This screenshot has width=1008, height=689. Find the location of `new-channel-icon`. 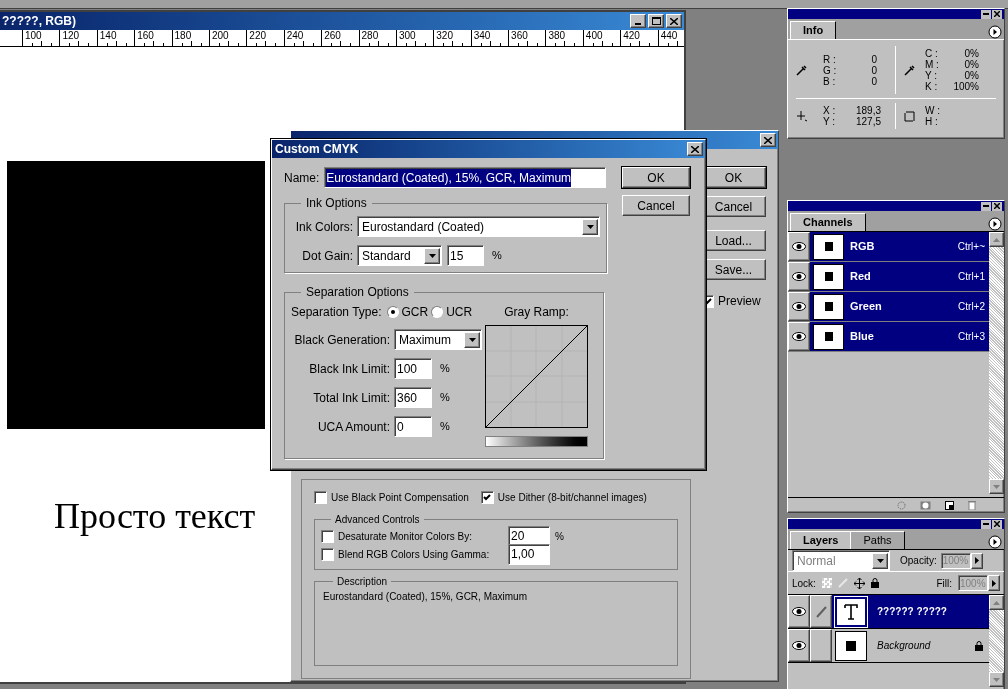

new-channel-icon is located at coordinates (949, 505).